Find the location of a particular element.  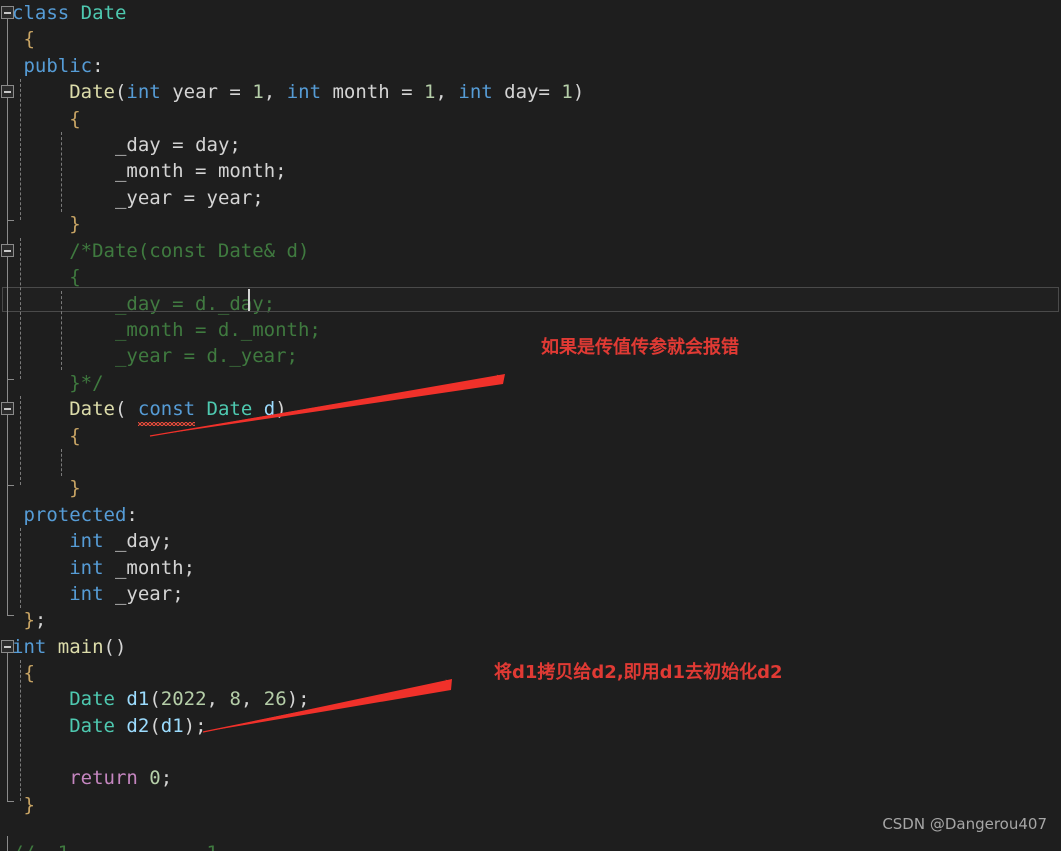

code-line-9: } is located at coordinates (530, 224).